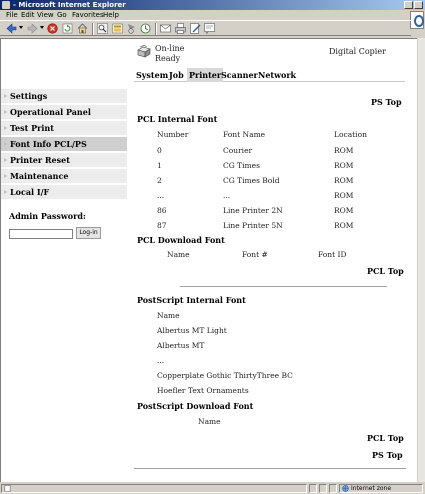 This screenshot has width=425, height=494. What do you see at coordinates (195, 406) in the screenshot?
I see `ps-download-heading: PostScript Download Font` at bounding box center [195, 406].